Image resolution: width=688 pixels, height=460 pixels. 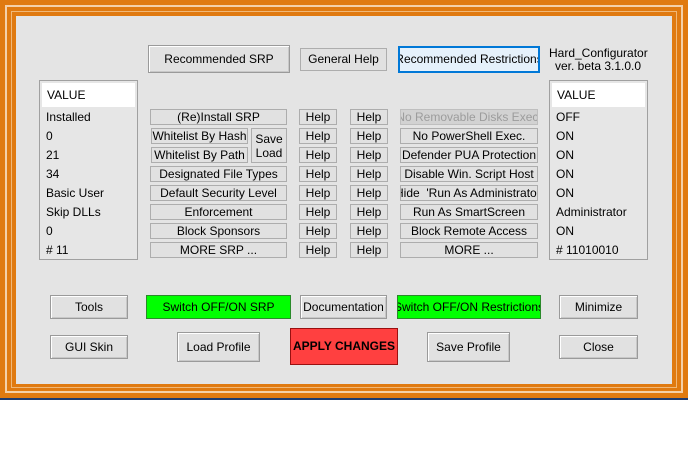 I want to click on block-sponsors-button: Block Sponsors, so click(x=218, y=231).